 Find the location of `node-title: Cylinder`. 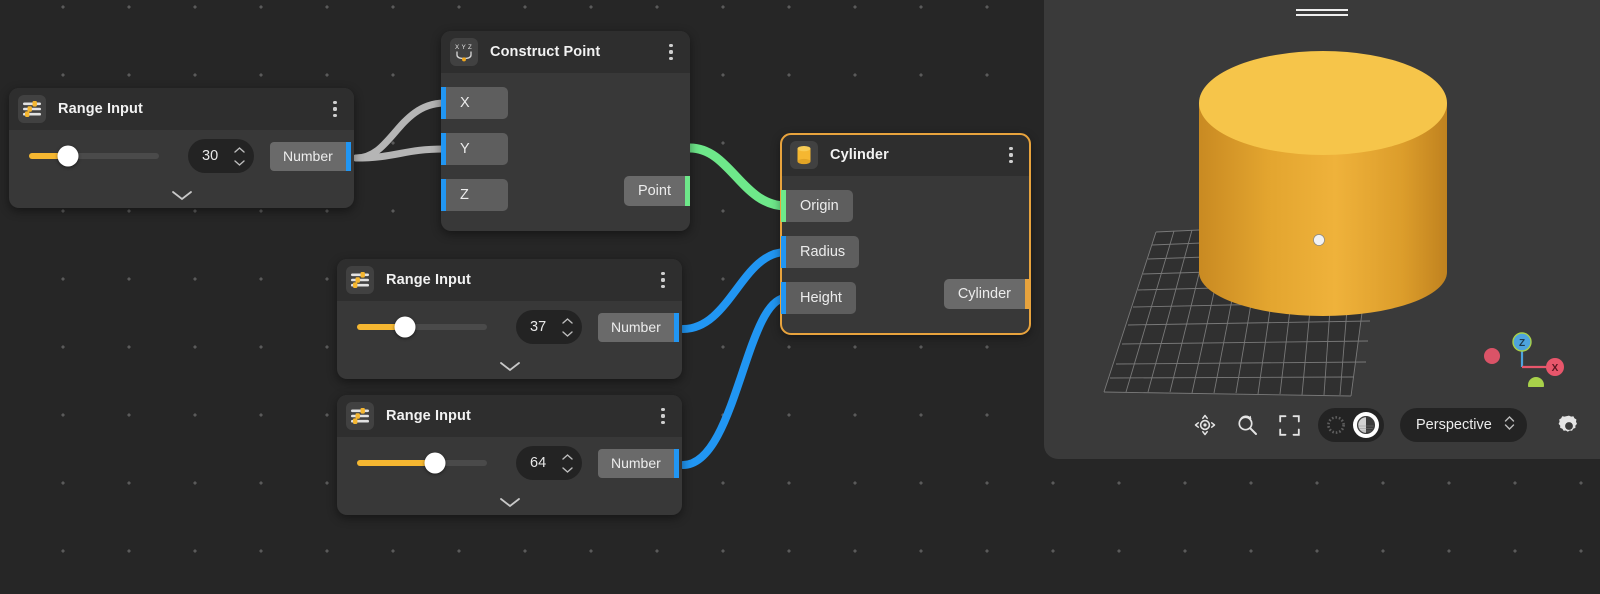

node-title: Cylinder is located at coordinates (859, 155).